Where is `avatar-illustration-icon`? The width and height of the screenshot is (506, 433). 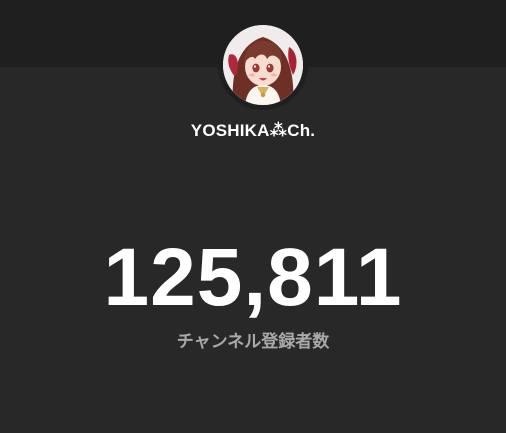
avatar-illustration-icon is located at coordinates (263, 65).